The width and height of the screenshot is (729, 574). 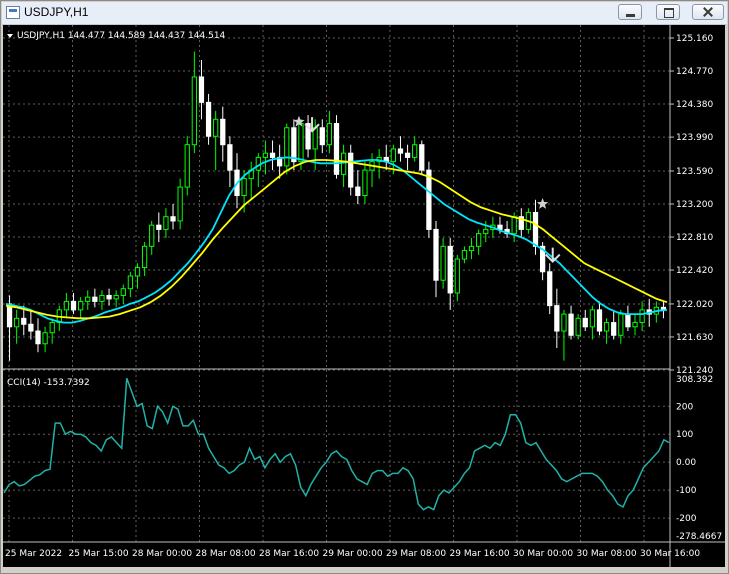 What do you see at coordinates (33, 554) in the screenshot?
I see `time-tick-label: 25 Mar 2022` at bounding box center [33, 554].